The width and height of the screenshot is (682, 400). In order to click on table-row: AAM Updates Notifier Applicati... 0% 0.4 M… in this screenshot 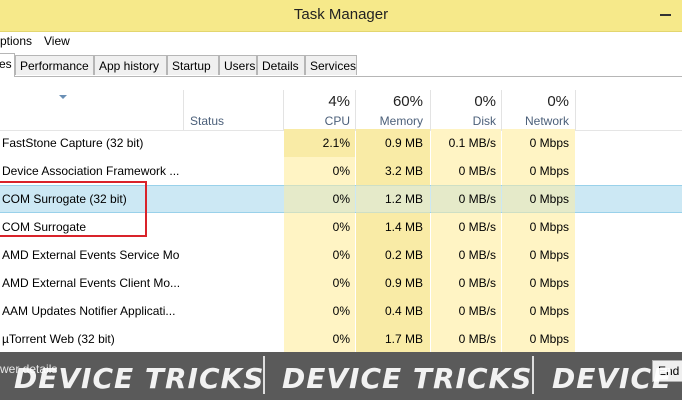, I will do `click(341, 311)`.